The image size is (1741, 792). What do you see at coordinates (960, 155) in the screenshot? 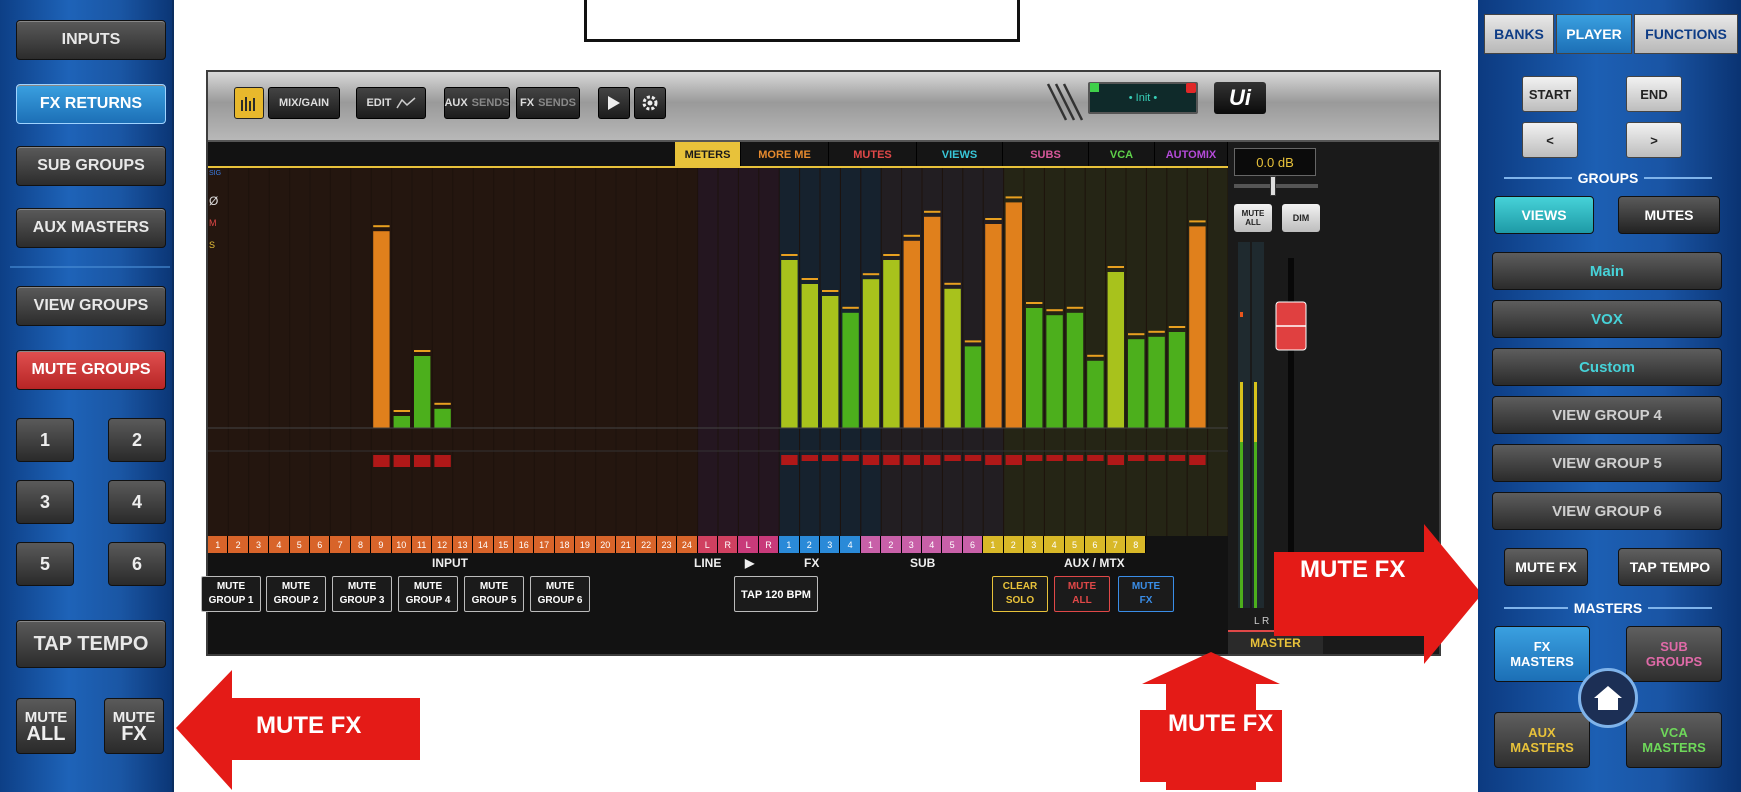
I see `tab-views: VIEWS` at bounding box center [960, 155].